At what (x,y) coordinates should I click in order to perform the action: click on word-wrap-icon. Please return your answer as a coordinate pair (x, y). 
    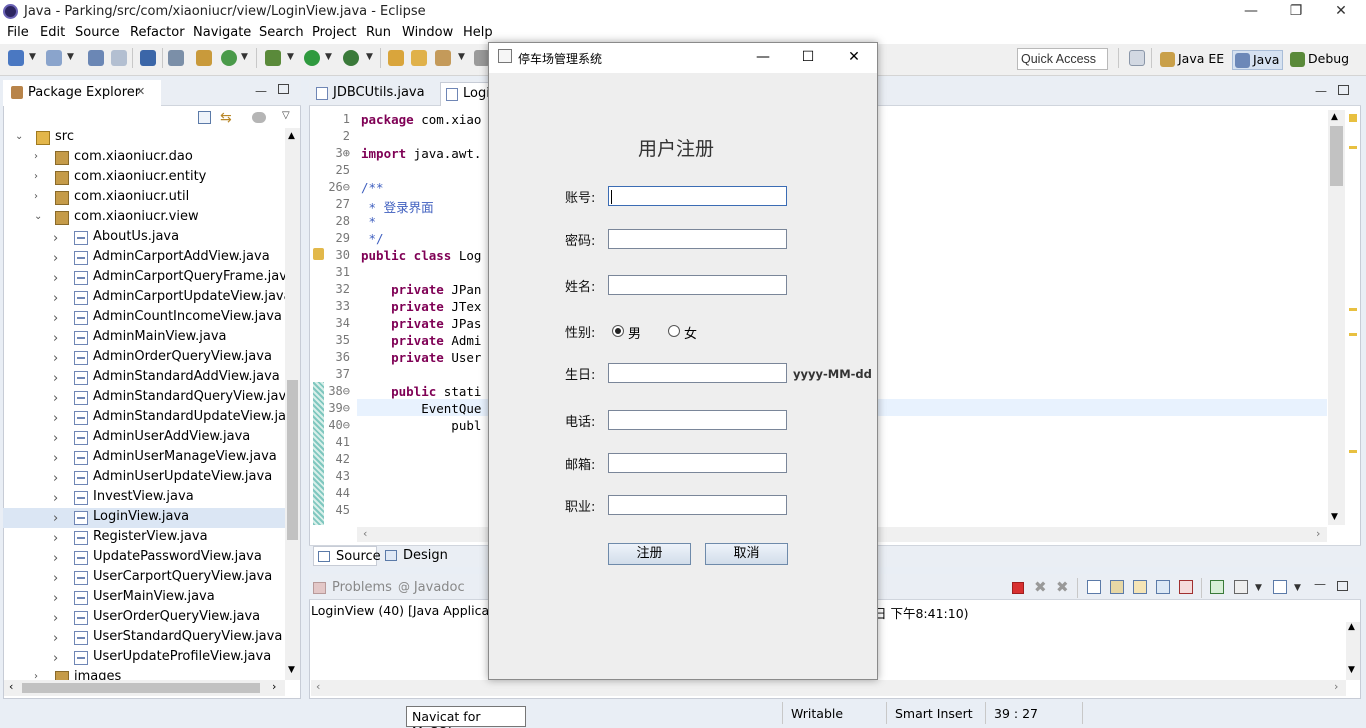
    Looking at the image, I should click on (1140, 587).